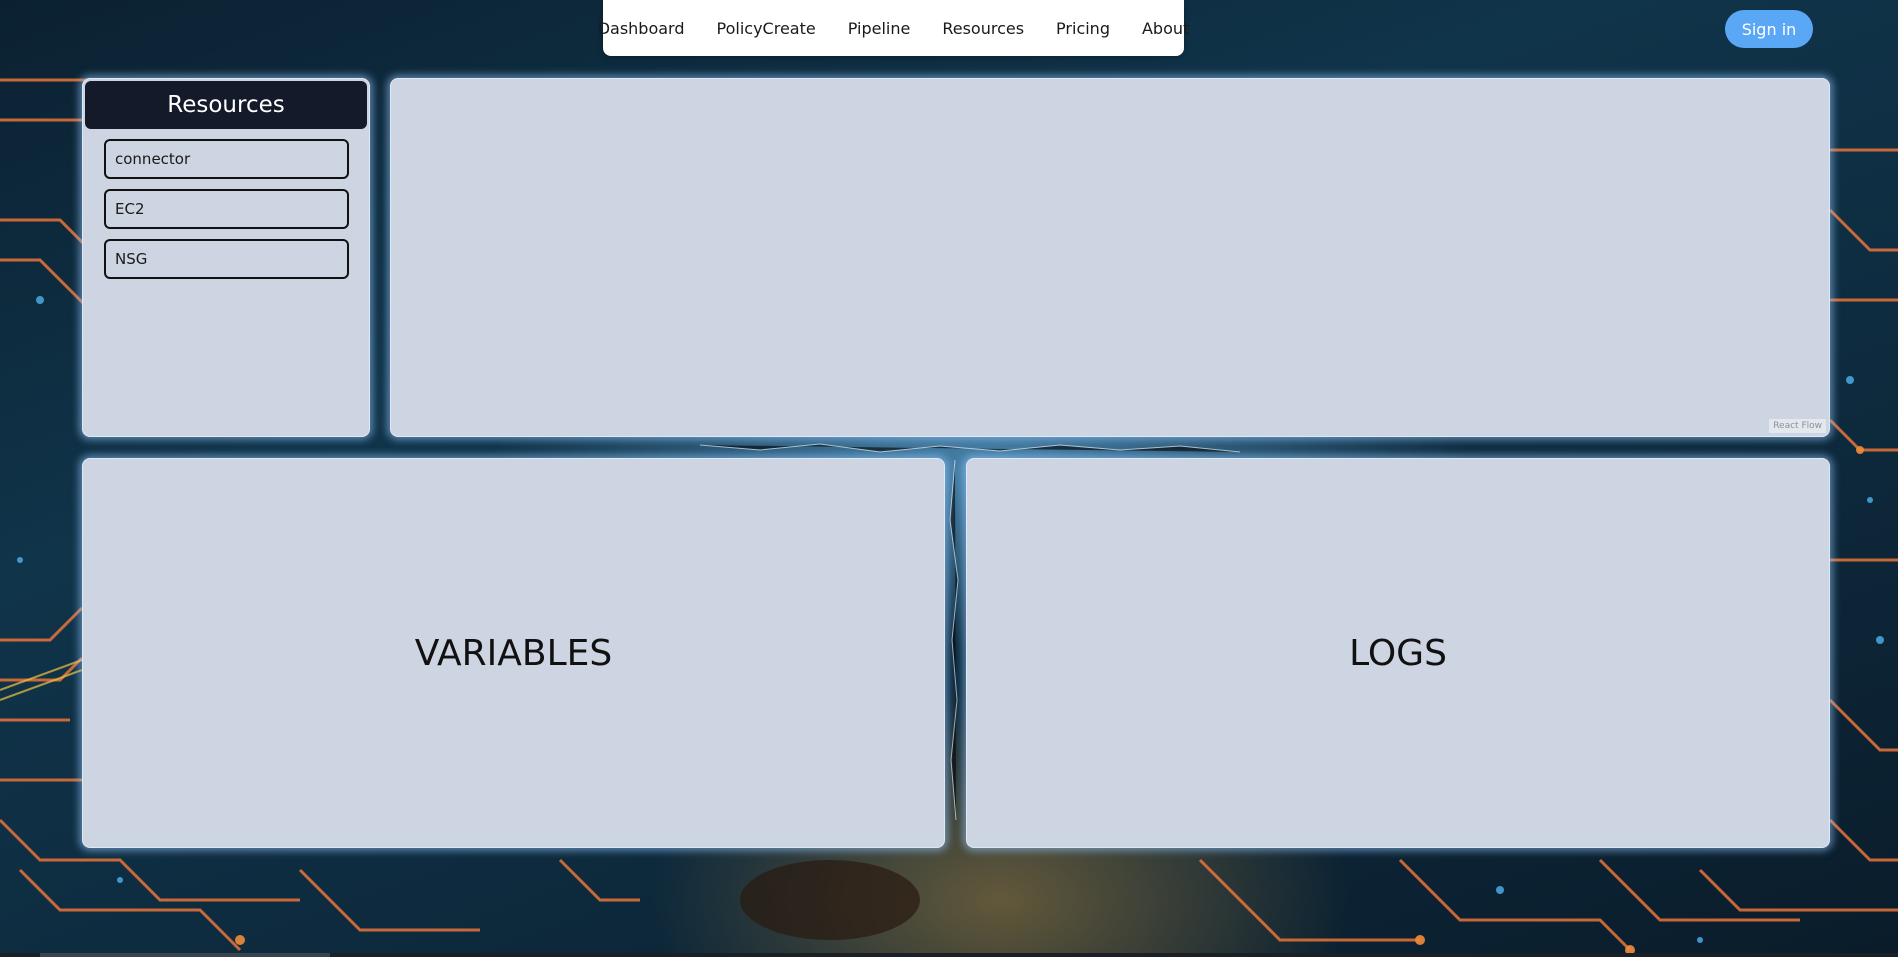 This screenshot has width=1898, height=957. What do you see at coordinates (185, 955) in the screenshot?
I see `scrollbar-thumb` at bounding box center [185, 955].